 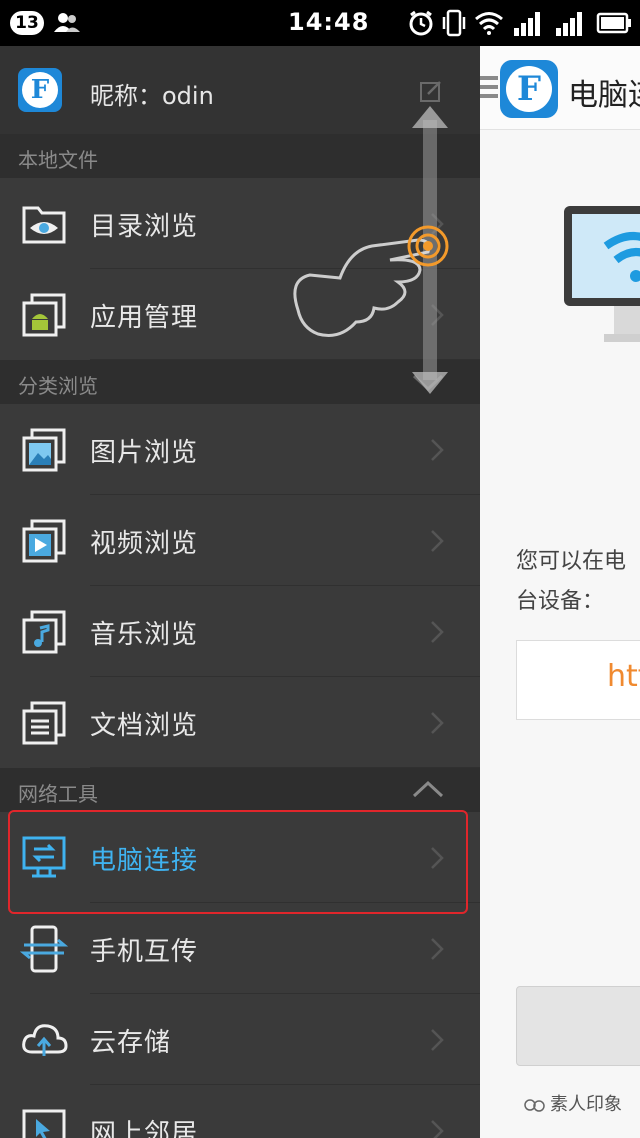 What do you see at coordinates (613, 23) in the screenshot?
I see `battery-icon` at bounding box center [613, 23].